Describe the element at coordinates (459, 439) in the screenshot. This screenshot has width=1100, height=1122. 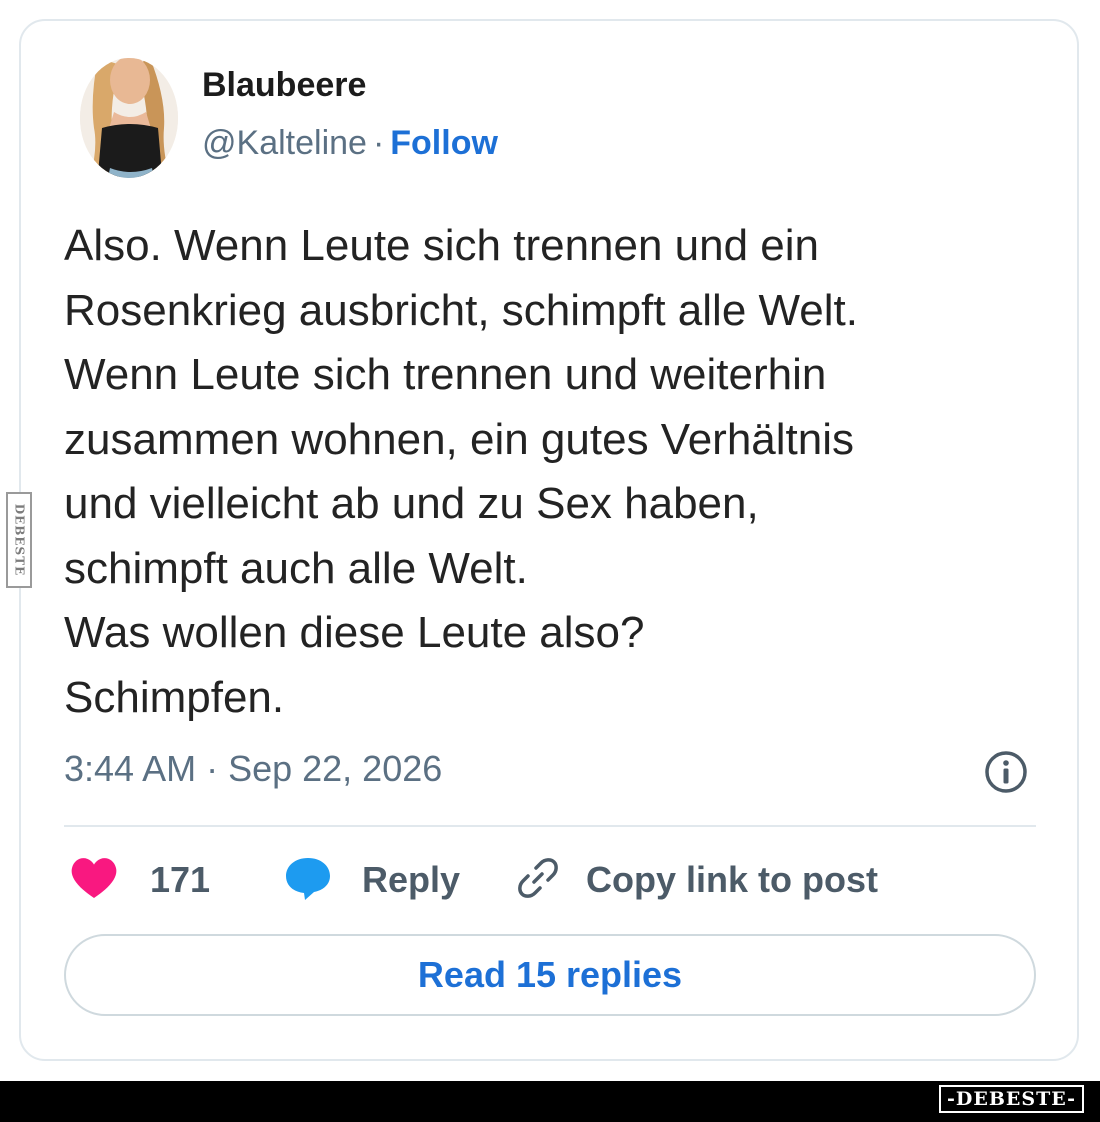
I see `tweet-text-line: zusammen wohnen, ein gutes Verhältnis` at that location.